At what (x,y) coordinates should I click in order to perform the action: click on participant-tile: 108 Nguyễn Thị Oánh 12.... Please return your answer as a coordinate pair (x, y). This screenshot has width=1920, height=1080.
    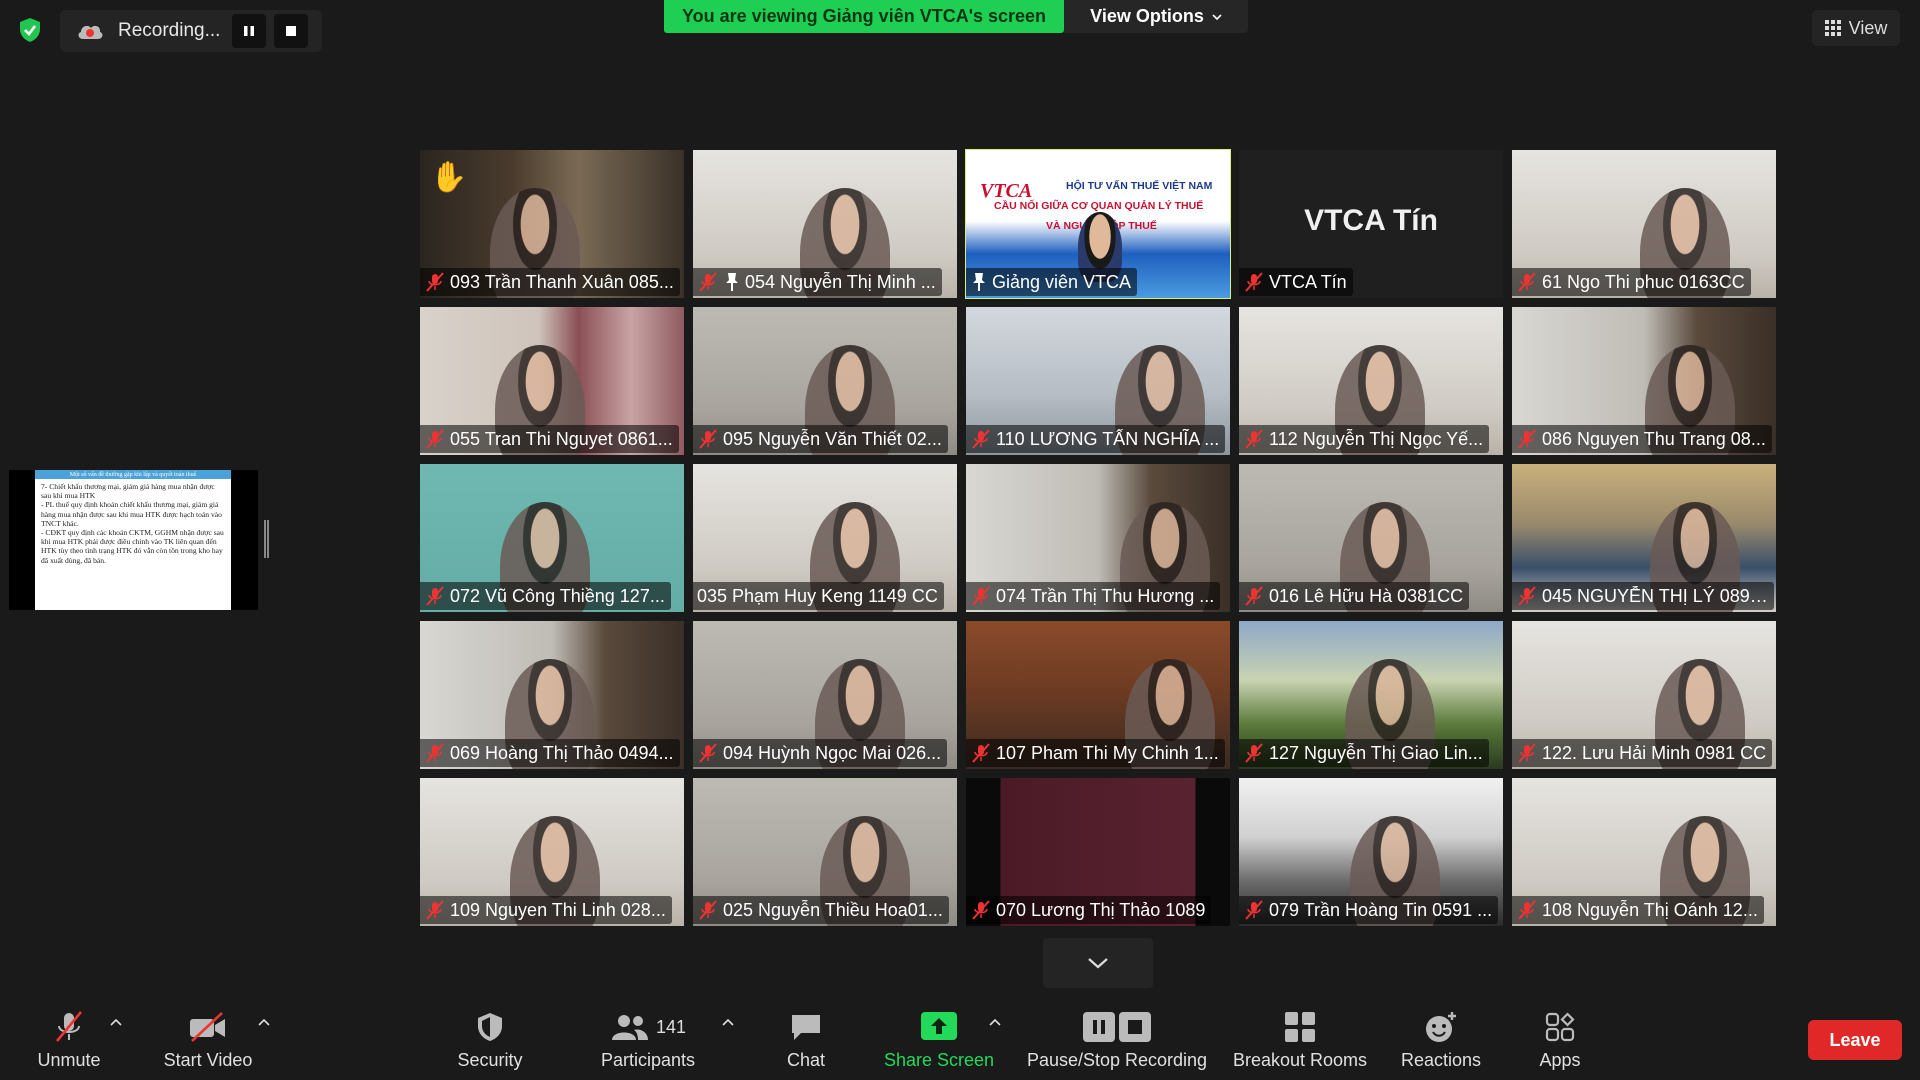
    Looking at the image, I should click on (1644, 852).